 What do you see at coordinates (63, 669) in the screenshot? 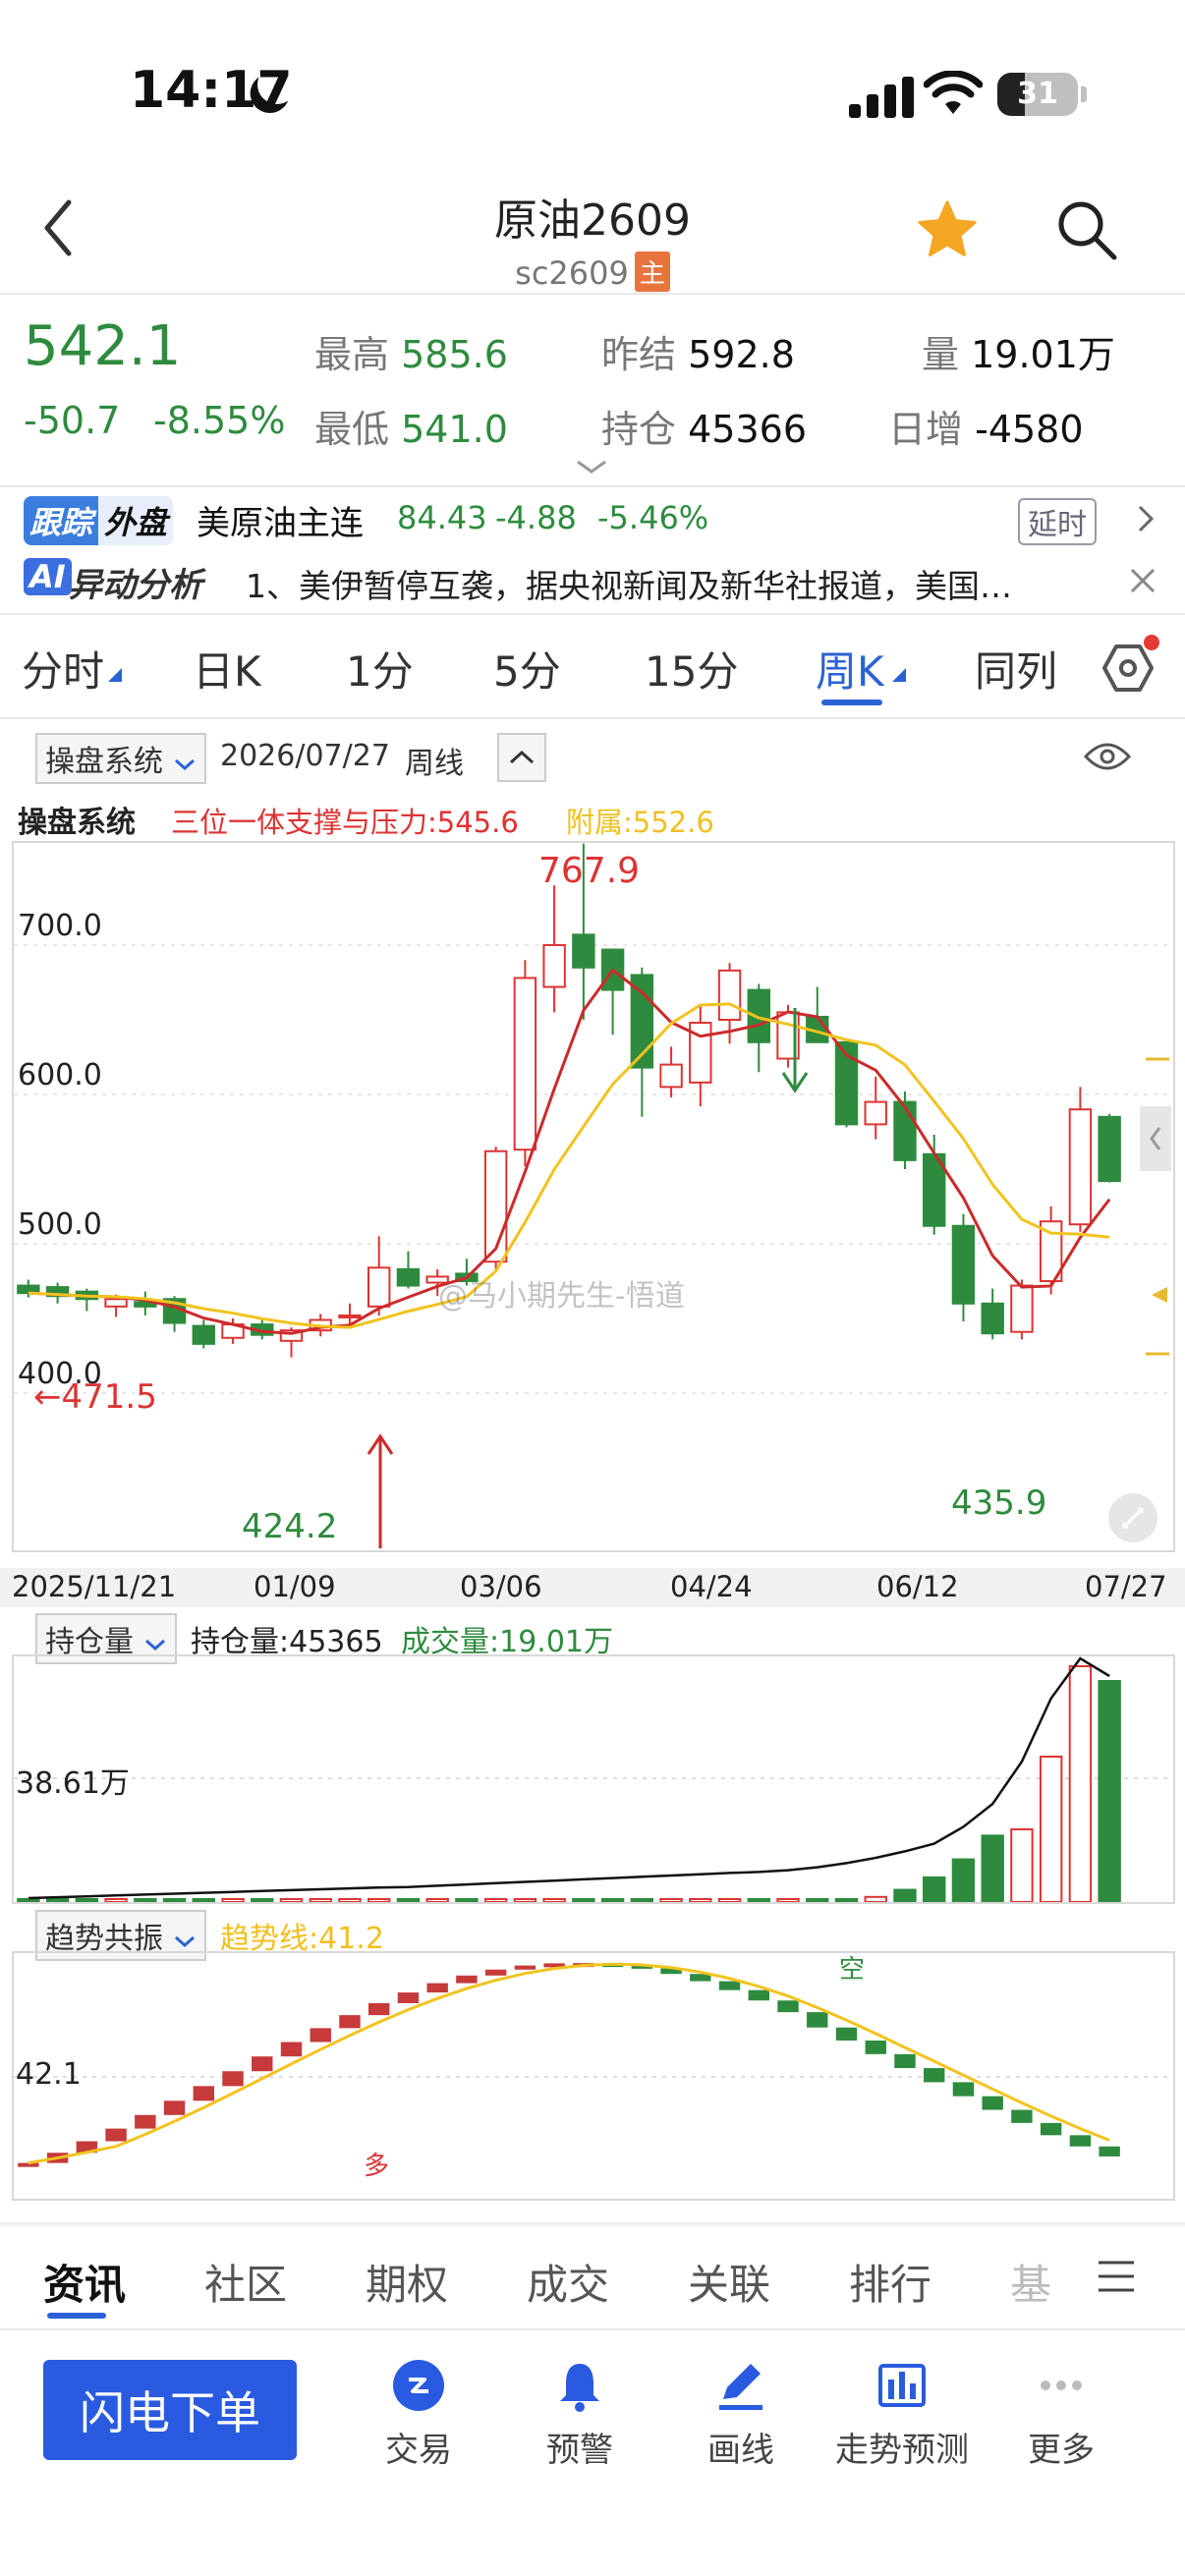
I see `tab-fenshi: 分时` at bounding box center [63, 669].